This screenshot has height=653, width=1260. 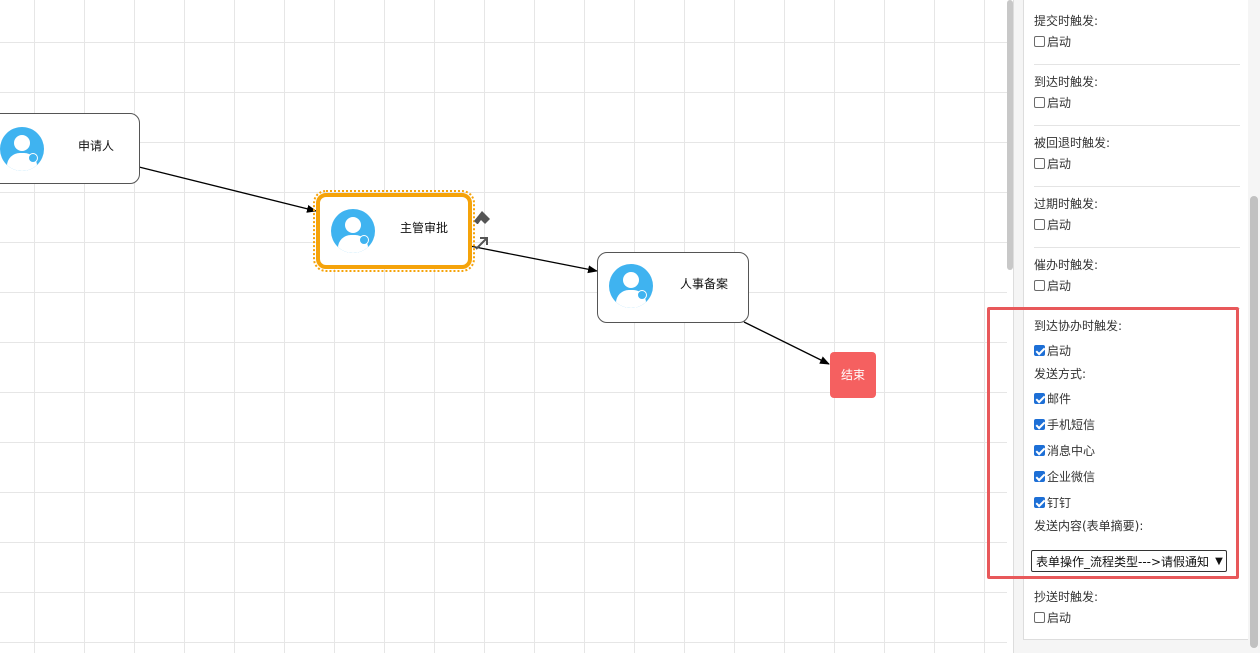 I want to click on section-title: 提交时触发:, so click(x=1066, y=21).